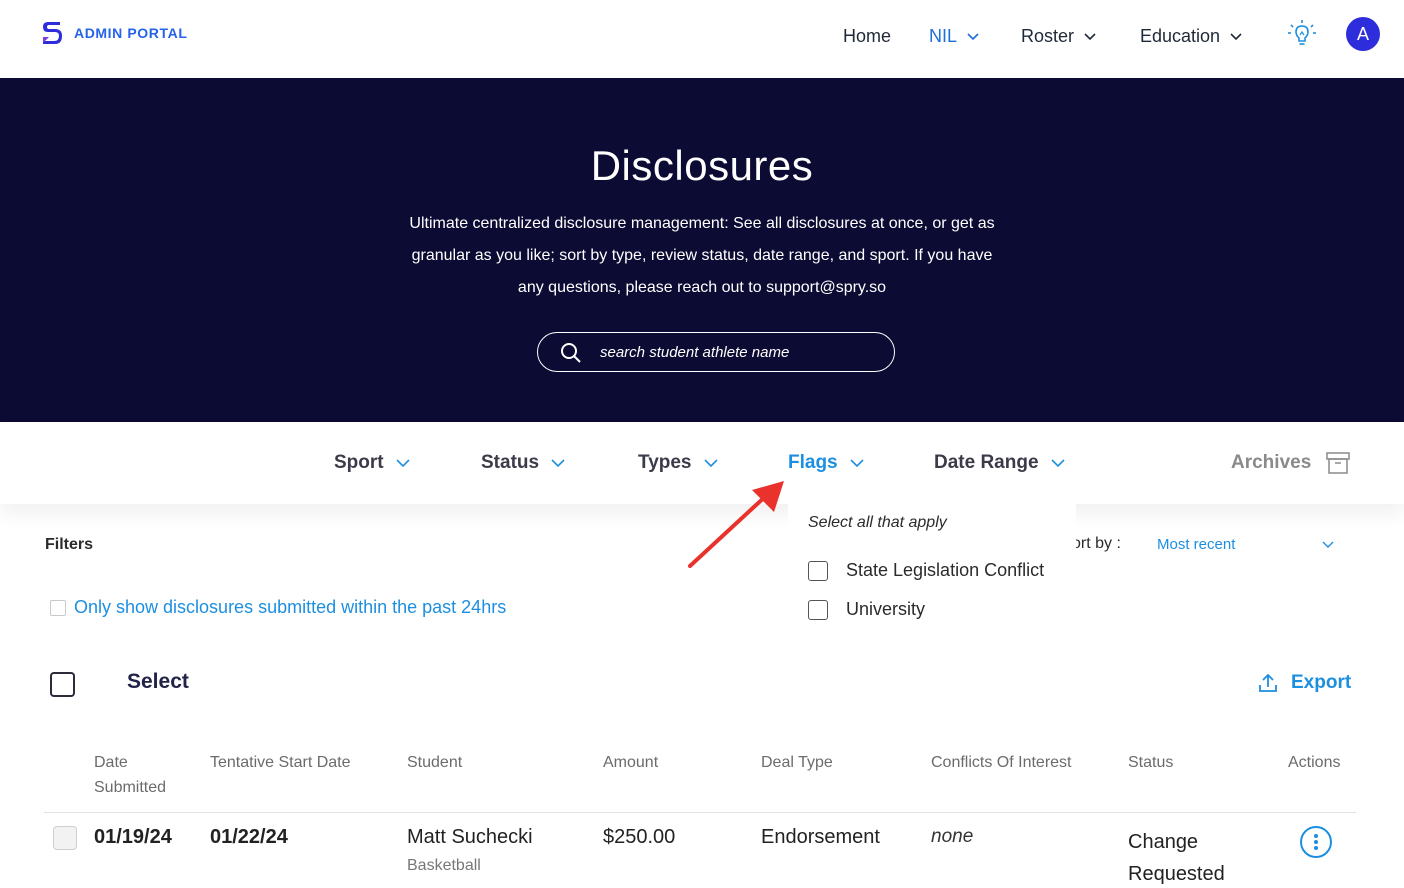  I want to click on filter-types: Types, so click(678, 463).